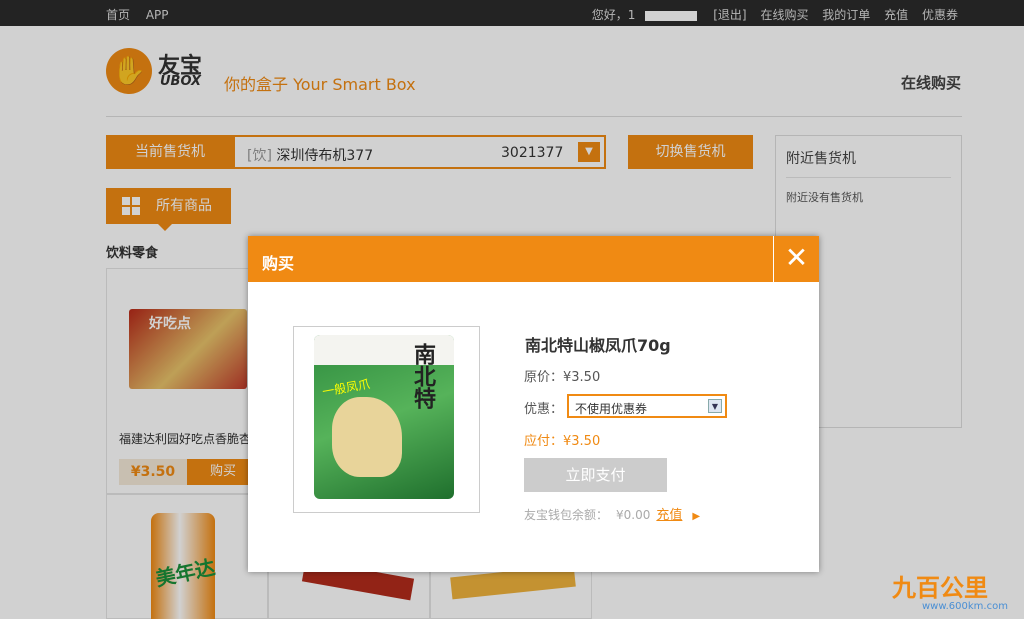 This screenshot has height=619, width=1024. What do you see at coordinates (796, 259) in the screenshot?
I see `close-icon: ✕` at bounding box center [796, 259].